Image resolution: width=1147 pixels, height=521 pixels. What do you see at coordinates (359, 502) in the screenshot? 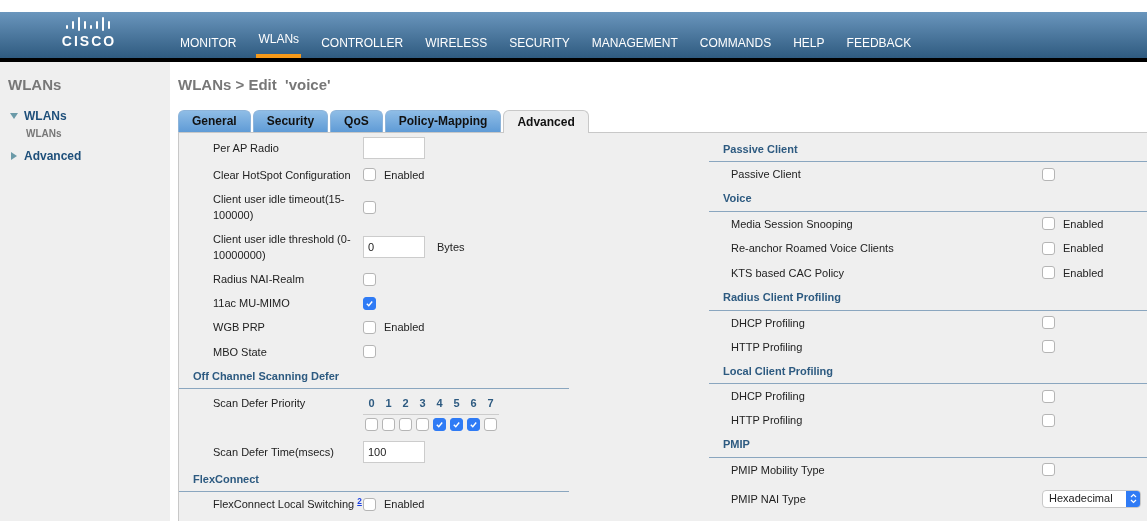
I see `footnote-link: 2` at bounding box center [359, 502].